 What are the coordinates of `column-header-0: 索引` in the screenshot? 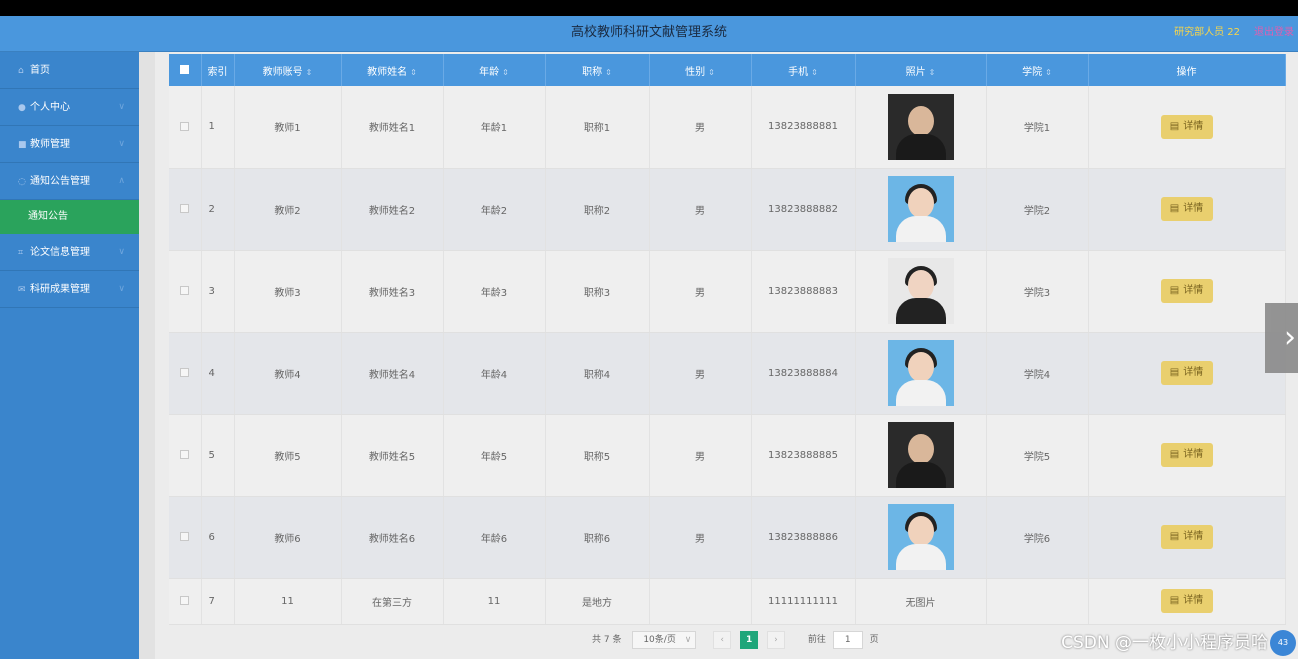 It's located at (218, 70).